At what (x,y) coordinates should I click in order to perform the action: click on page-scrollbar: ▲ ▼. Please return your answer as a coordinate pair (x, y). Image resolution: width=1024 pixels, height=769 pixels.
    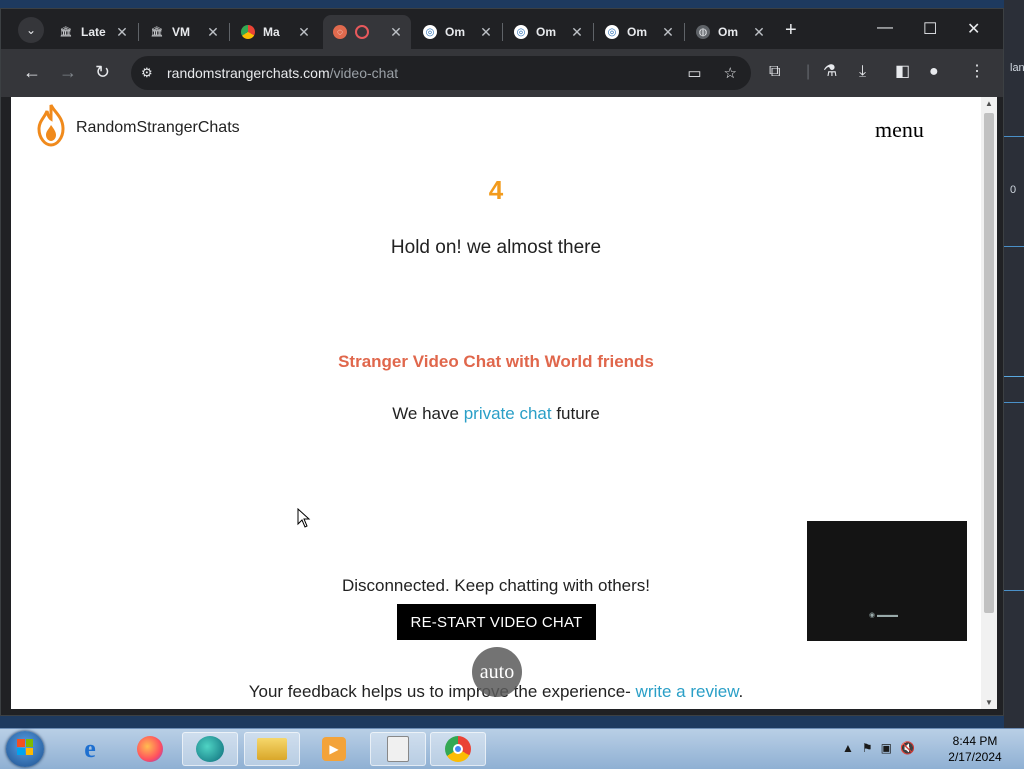
    Looking at the image, I should click on (989, 403).